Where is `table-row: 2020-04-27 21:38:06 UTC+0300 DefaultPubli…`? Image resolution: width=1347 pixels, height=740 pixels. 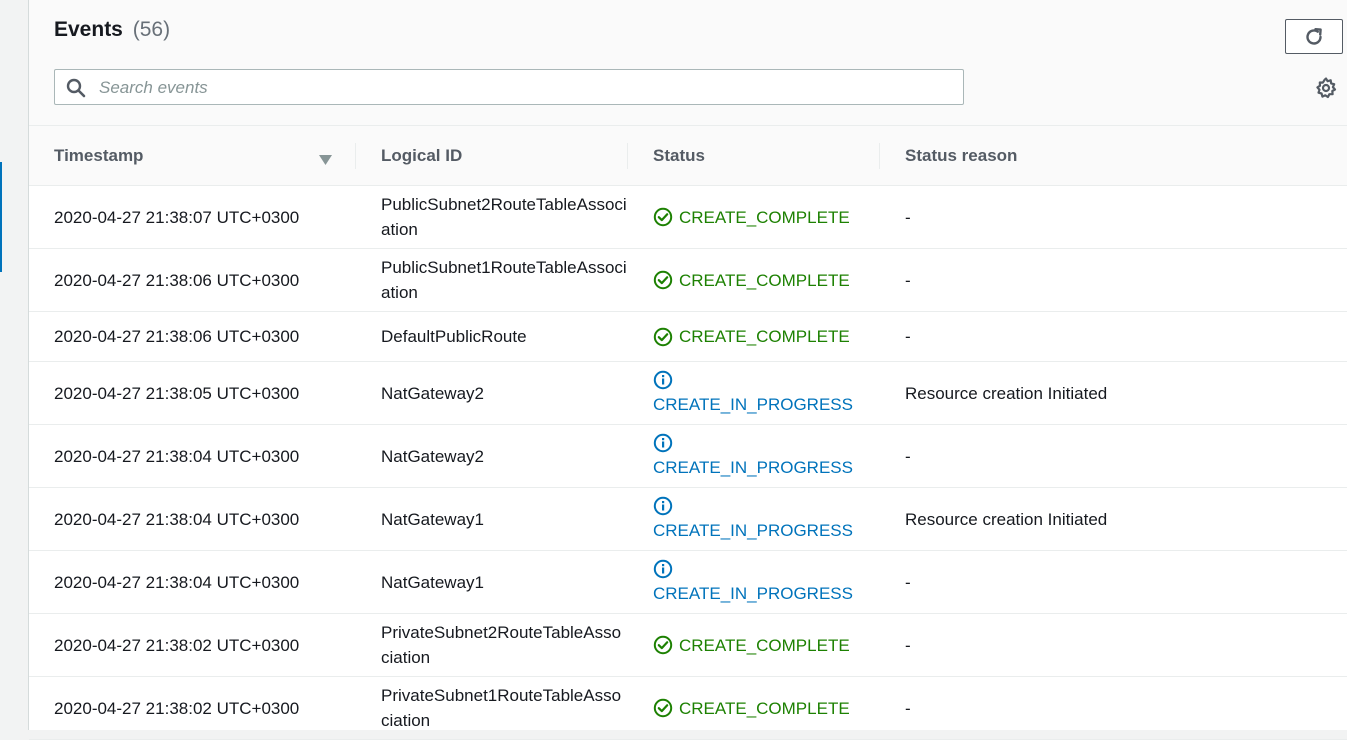 table-row: 2020-04-27 21:38:06 UTC+0300 DefaultPubli… is located at coordinates (688, 336).